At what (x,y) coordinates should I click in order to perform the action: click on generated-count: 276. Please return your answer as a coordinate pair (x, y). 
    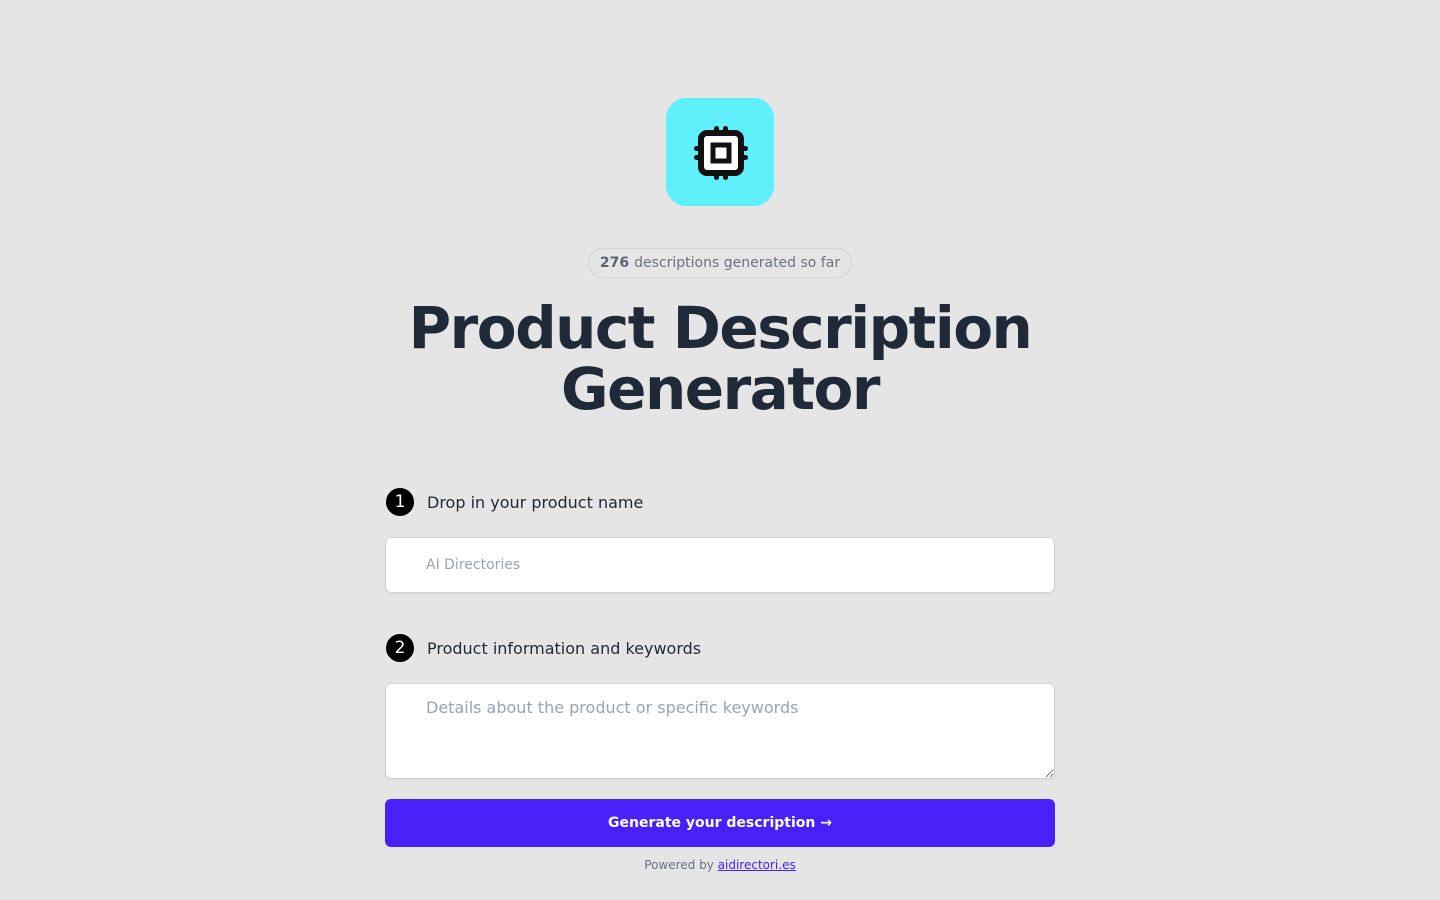
    Looking at the image, I should click on (614, 263).